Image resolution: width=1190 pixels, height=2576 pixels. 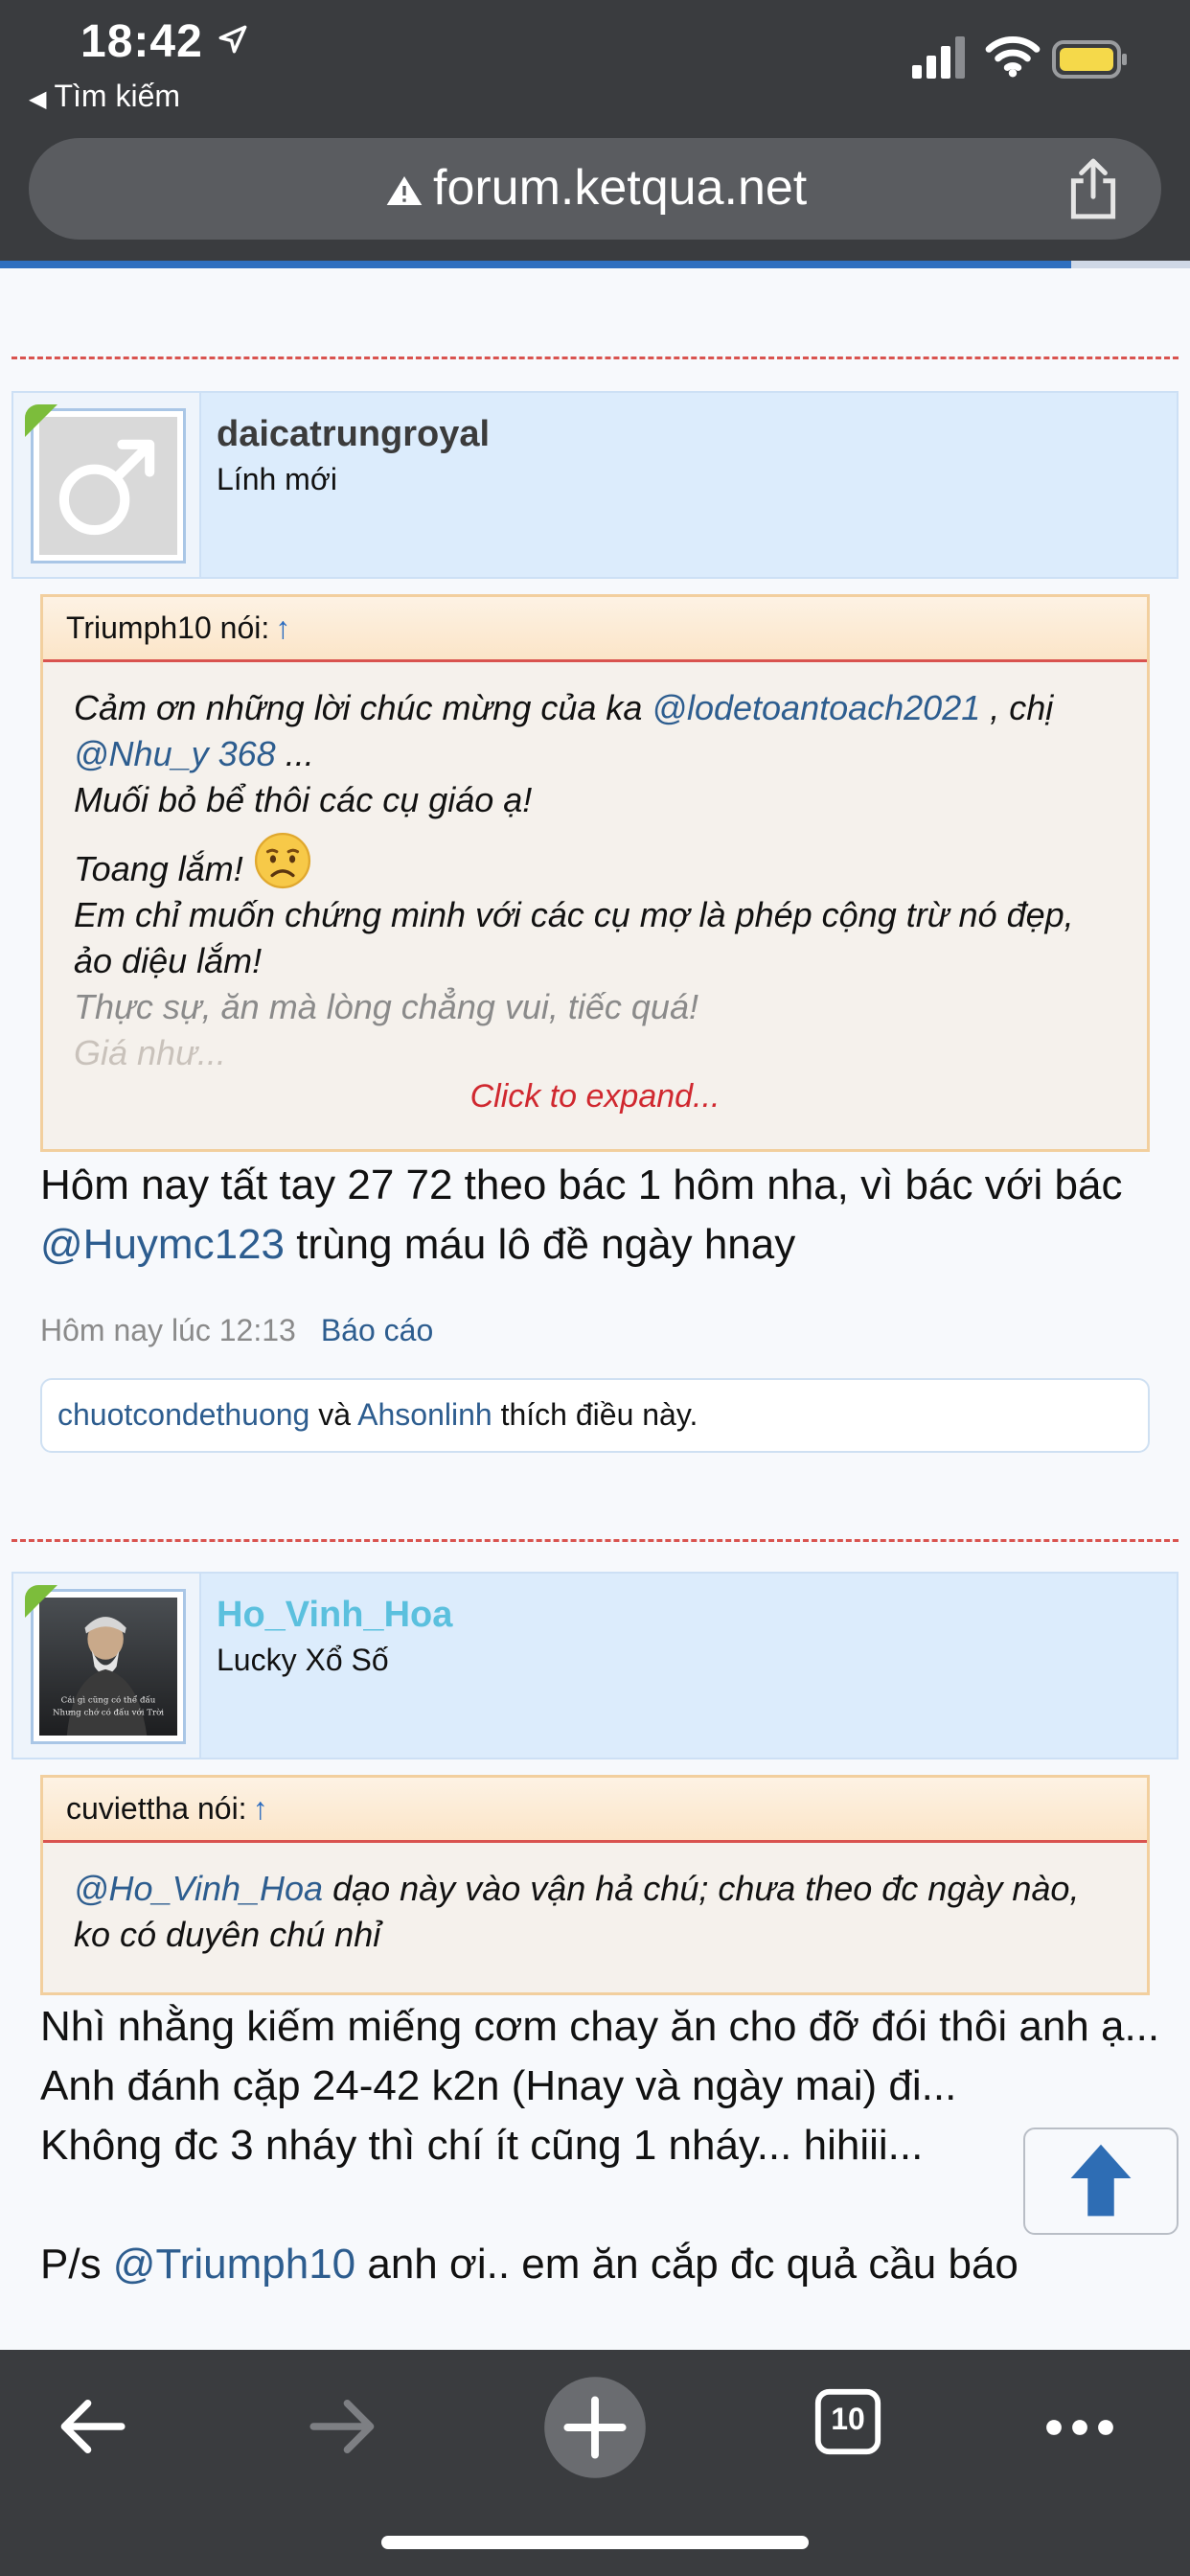 I want to click on liker-link: chuotcondethuong, so click(x=183, y=1414).